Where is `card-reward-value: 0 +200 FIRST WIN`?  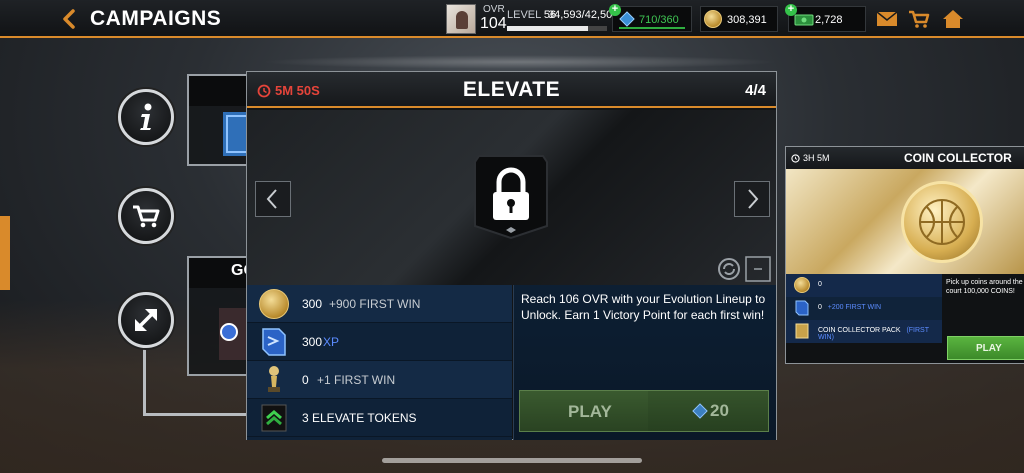 card-reward-value: 0 +200 FIRST WIN is located at coordinates (850, 307).